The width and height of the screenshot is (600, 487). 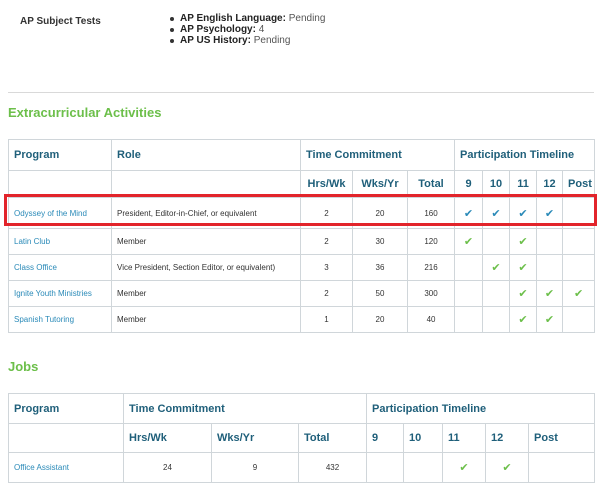 I want to click on table-row: Office Assistant 24 9 432 ✔ ✔, so click(x=302, y=467).